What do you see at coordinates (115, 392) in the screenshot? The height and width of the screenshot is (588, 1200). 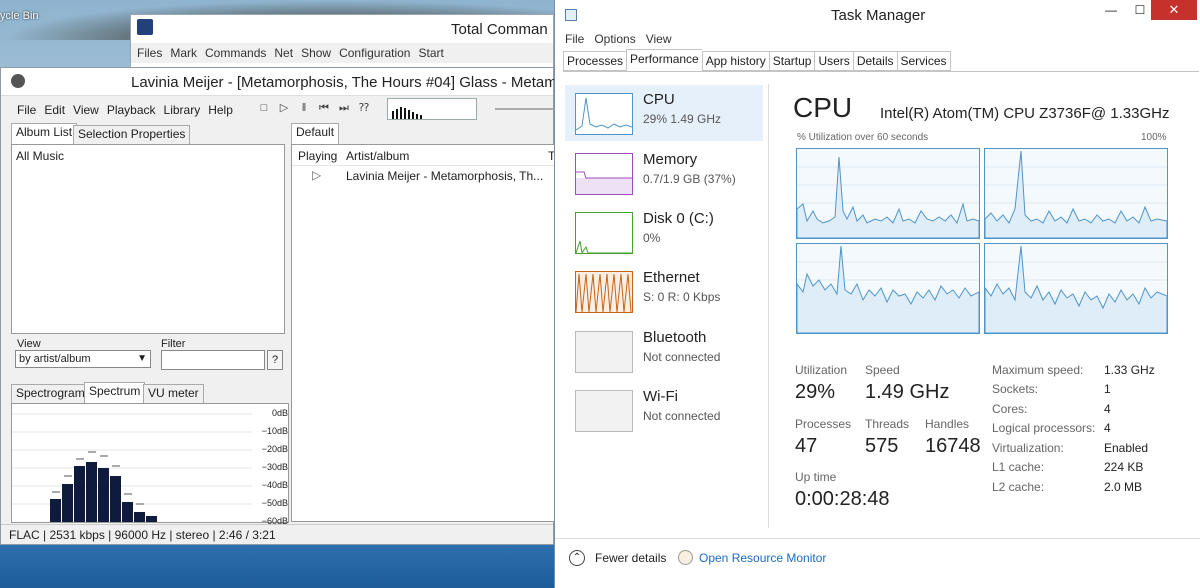 I see `tab-spectrum: Spectrum` at bounding box center [115, 392].